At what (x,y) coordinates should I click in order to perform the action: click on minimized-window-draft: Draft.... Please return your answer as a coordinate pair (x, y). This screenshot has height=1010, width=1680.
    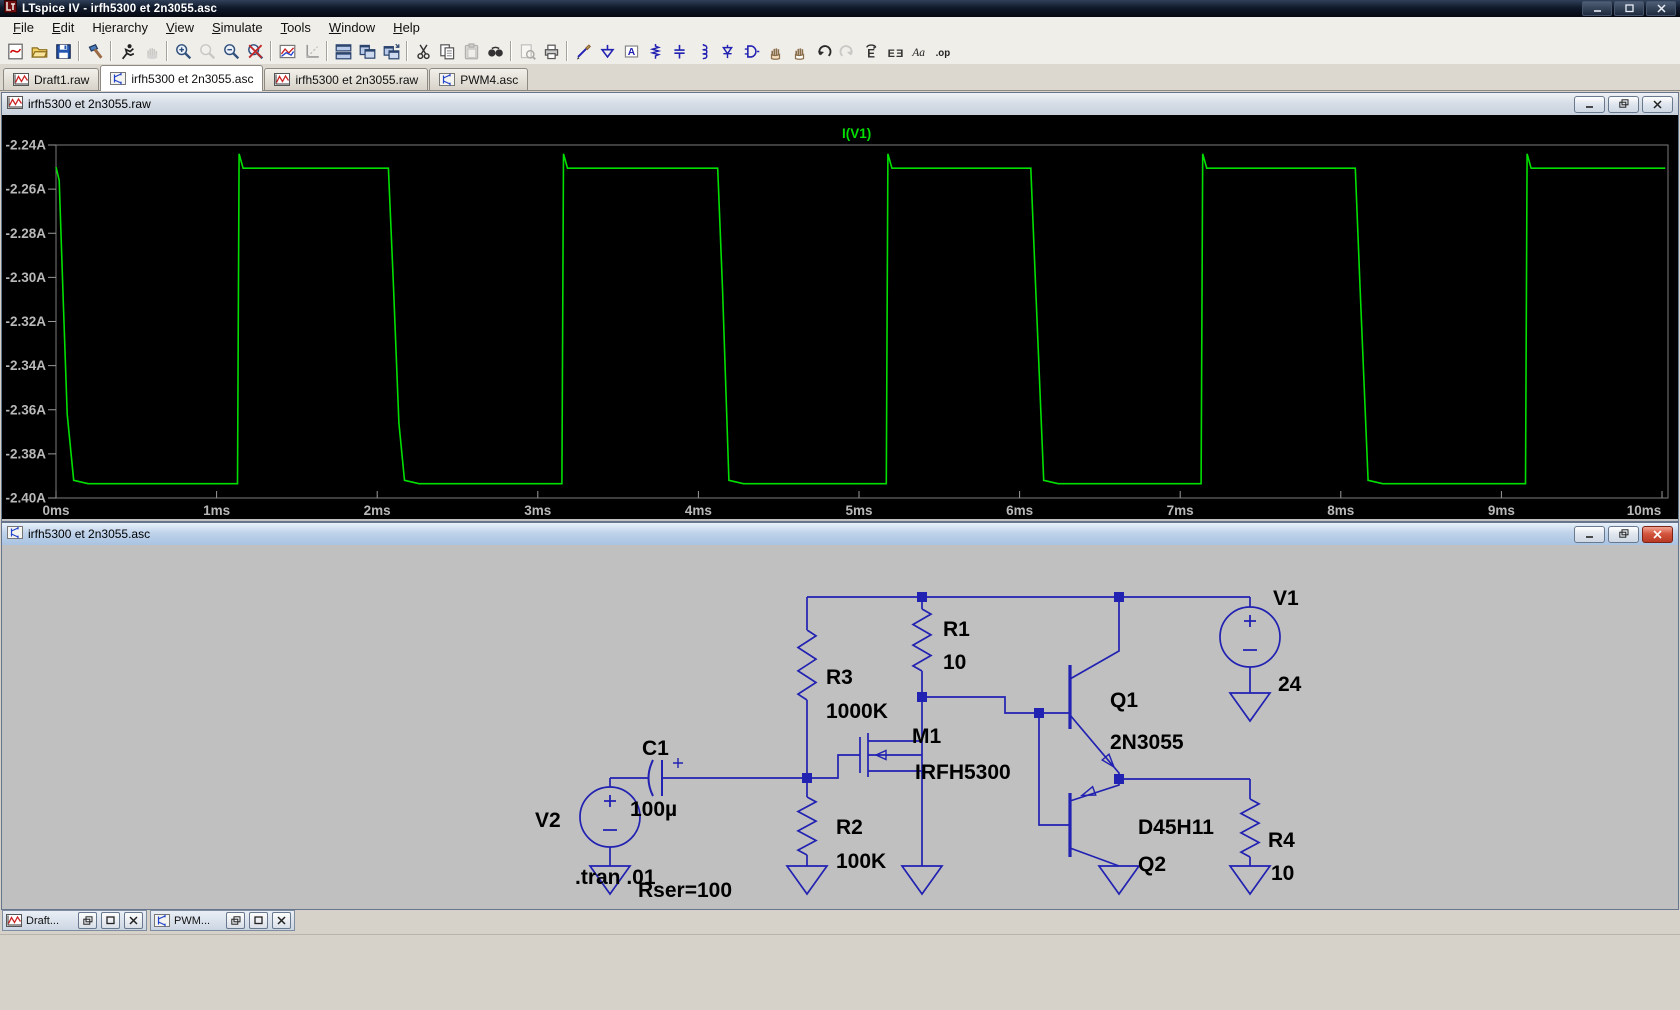
    Looking at the image, I should click on (74, 920).